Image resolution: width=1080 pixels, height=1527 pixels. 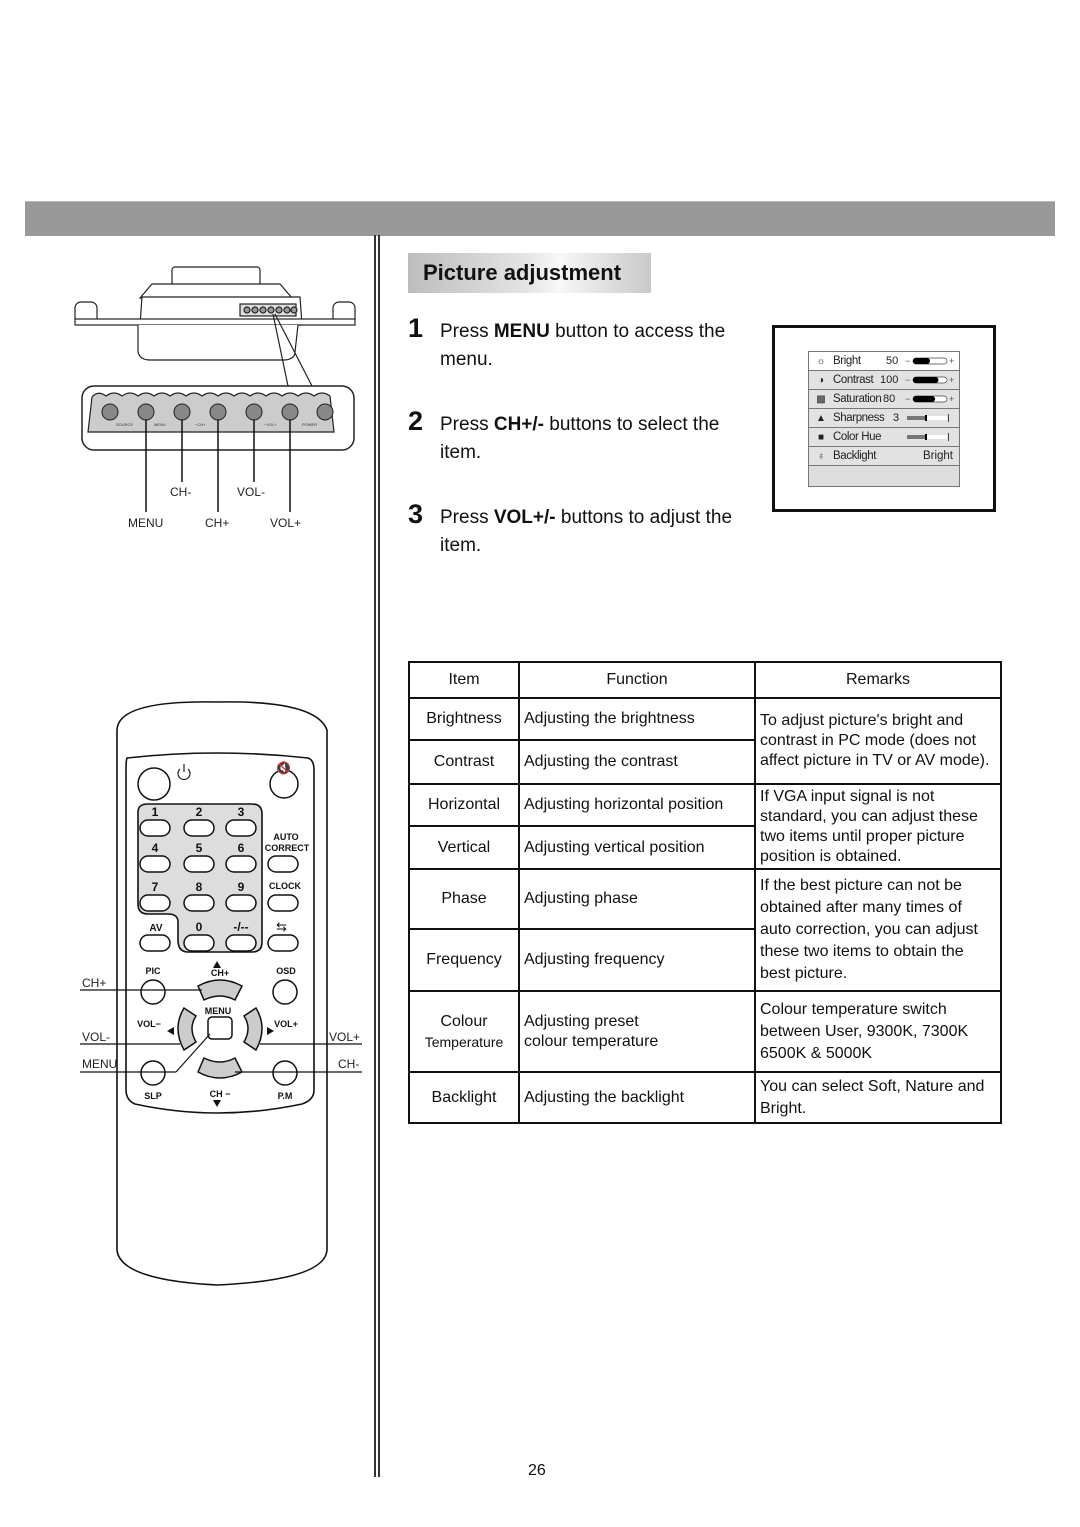 I want to click on osd-item-value: 100, so click(x=889, y=380).